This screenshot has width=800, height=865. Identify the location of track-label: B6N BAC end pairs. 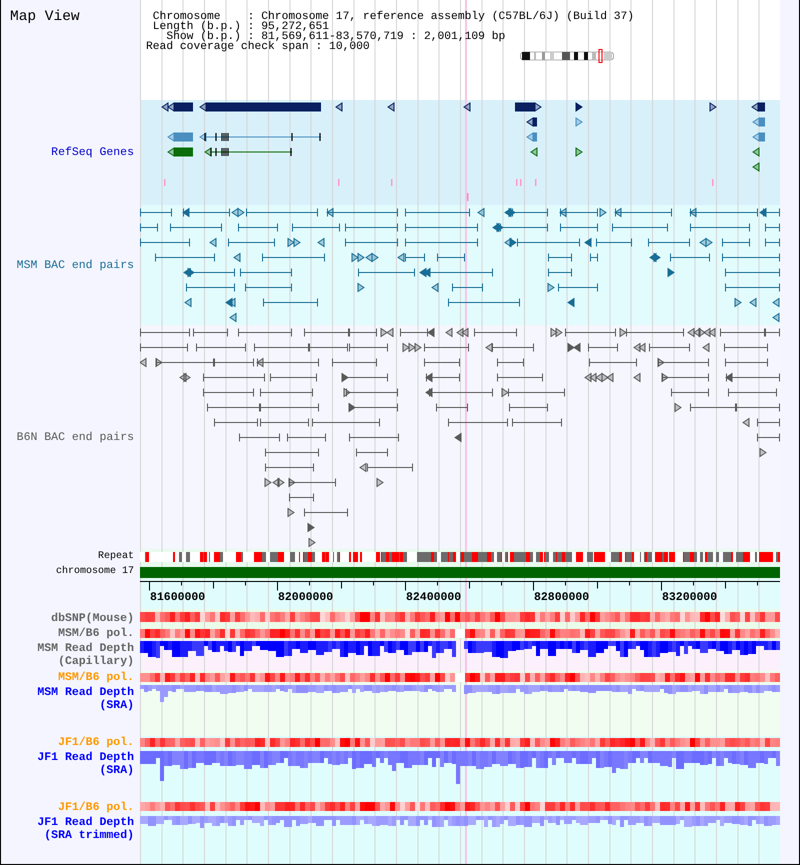
(75, 437).